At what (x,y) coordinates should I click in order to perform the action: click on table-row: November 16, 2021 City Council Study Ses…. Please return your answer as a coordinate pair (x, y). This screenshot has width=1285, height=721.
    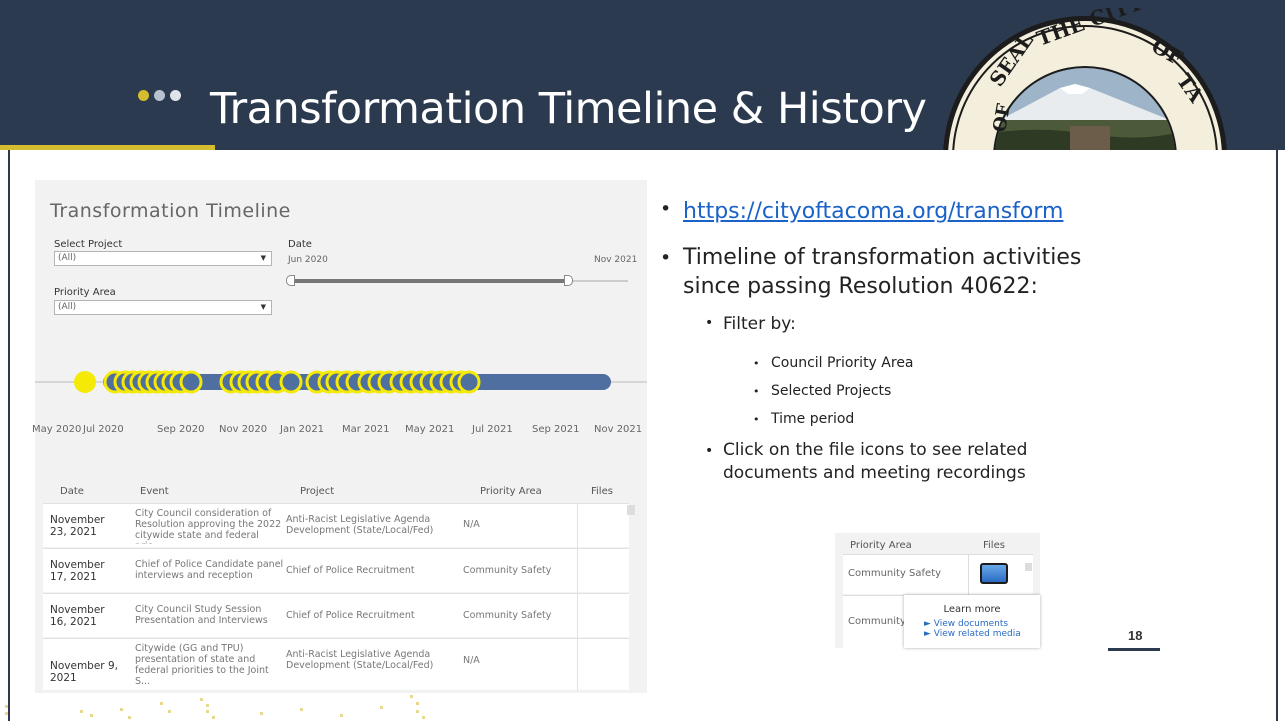
    Looking at the image, I should click on (336, 615).